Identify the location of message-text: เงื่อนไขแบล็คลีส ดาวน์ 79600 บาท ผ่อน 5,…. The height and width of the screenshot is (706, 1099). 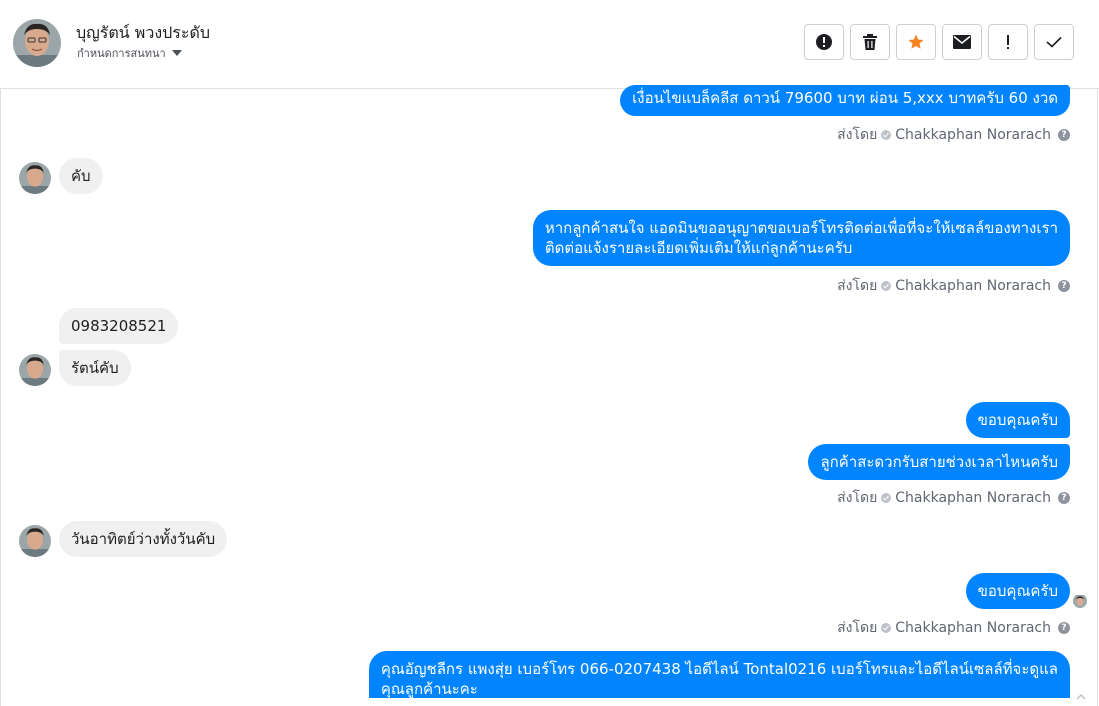
(845, 98).